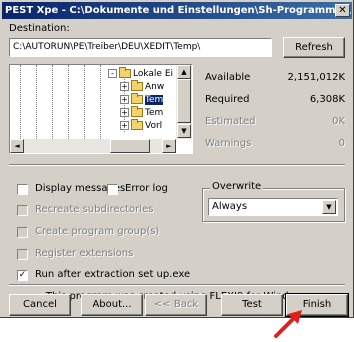 This screenshot has height=342, width=354. What do you see at coordinates (154, 126) in the screenshot?
I see `tree-item-label: Vorl` at bounding box center [154, 126].